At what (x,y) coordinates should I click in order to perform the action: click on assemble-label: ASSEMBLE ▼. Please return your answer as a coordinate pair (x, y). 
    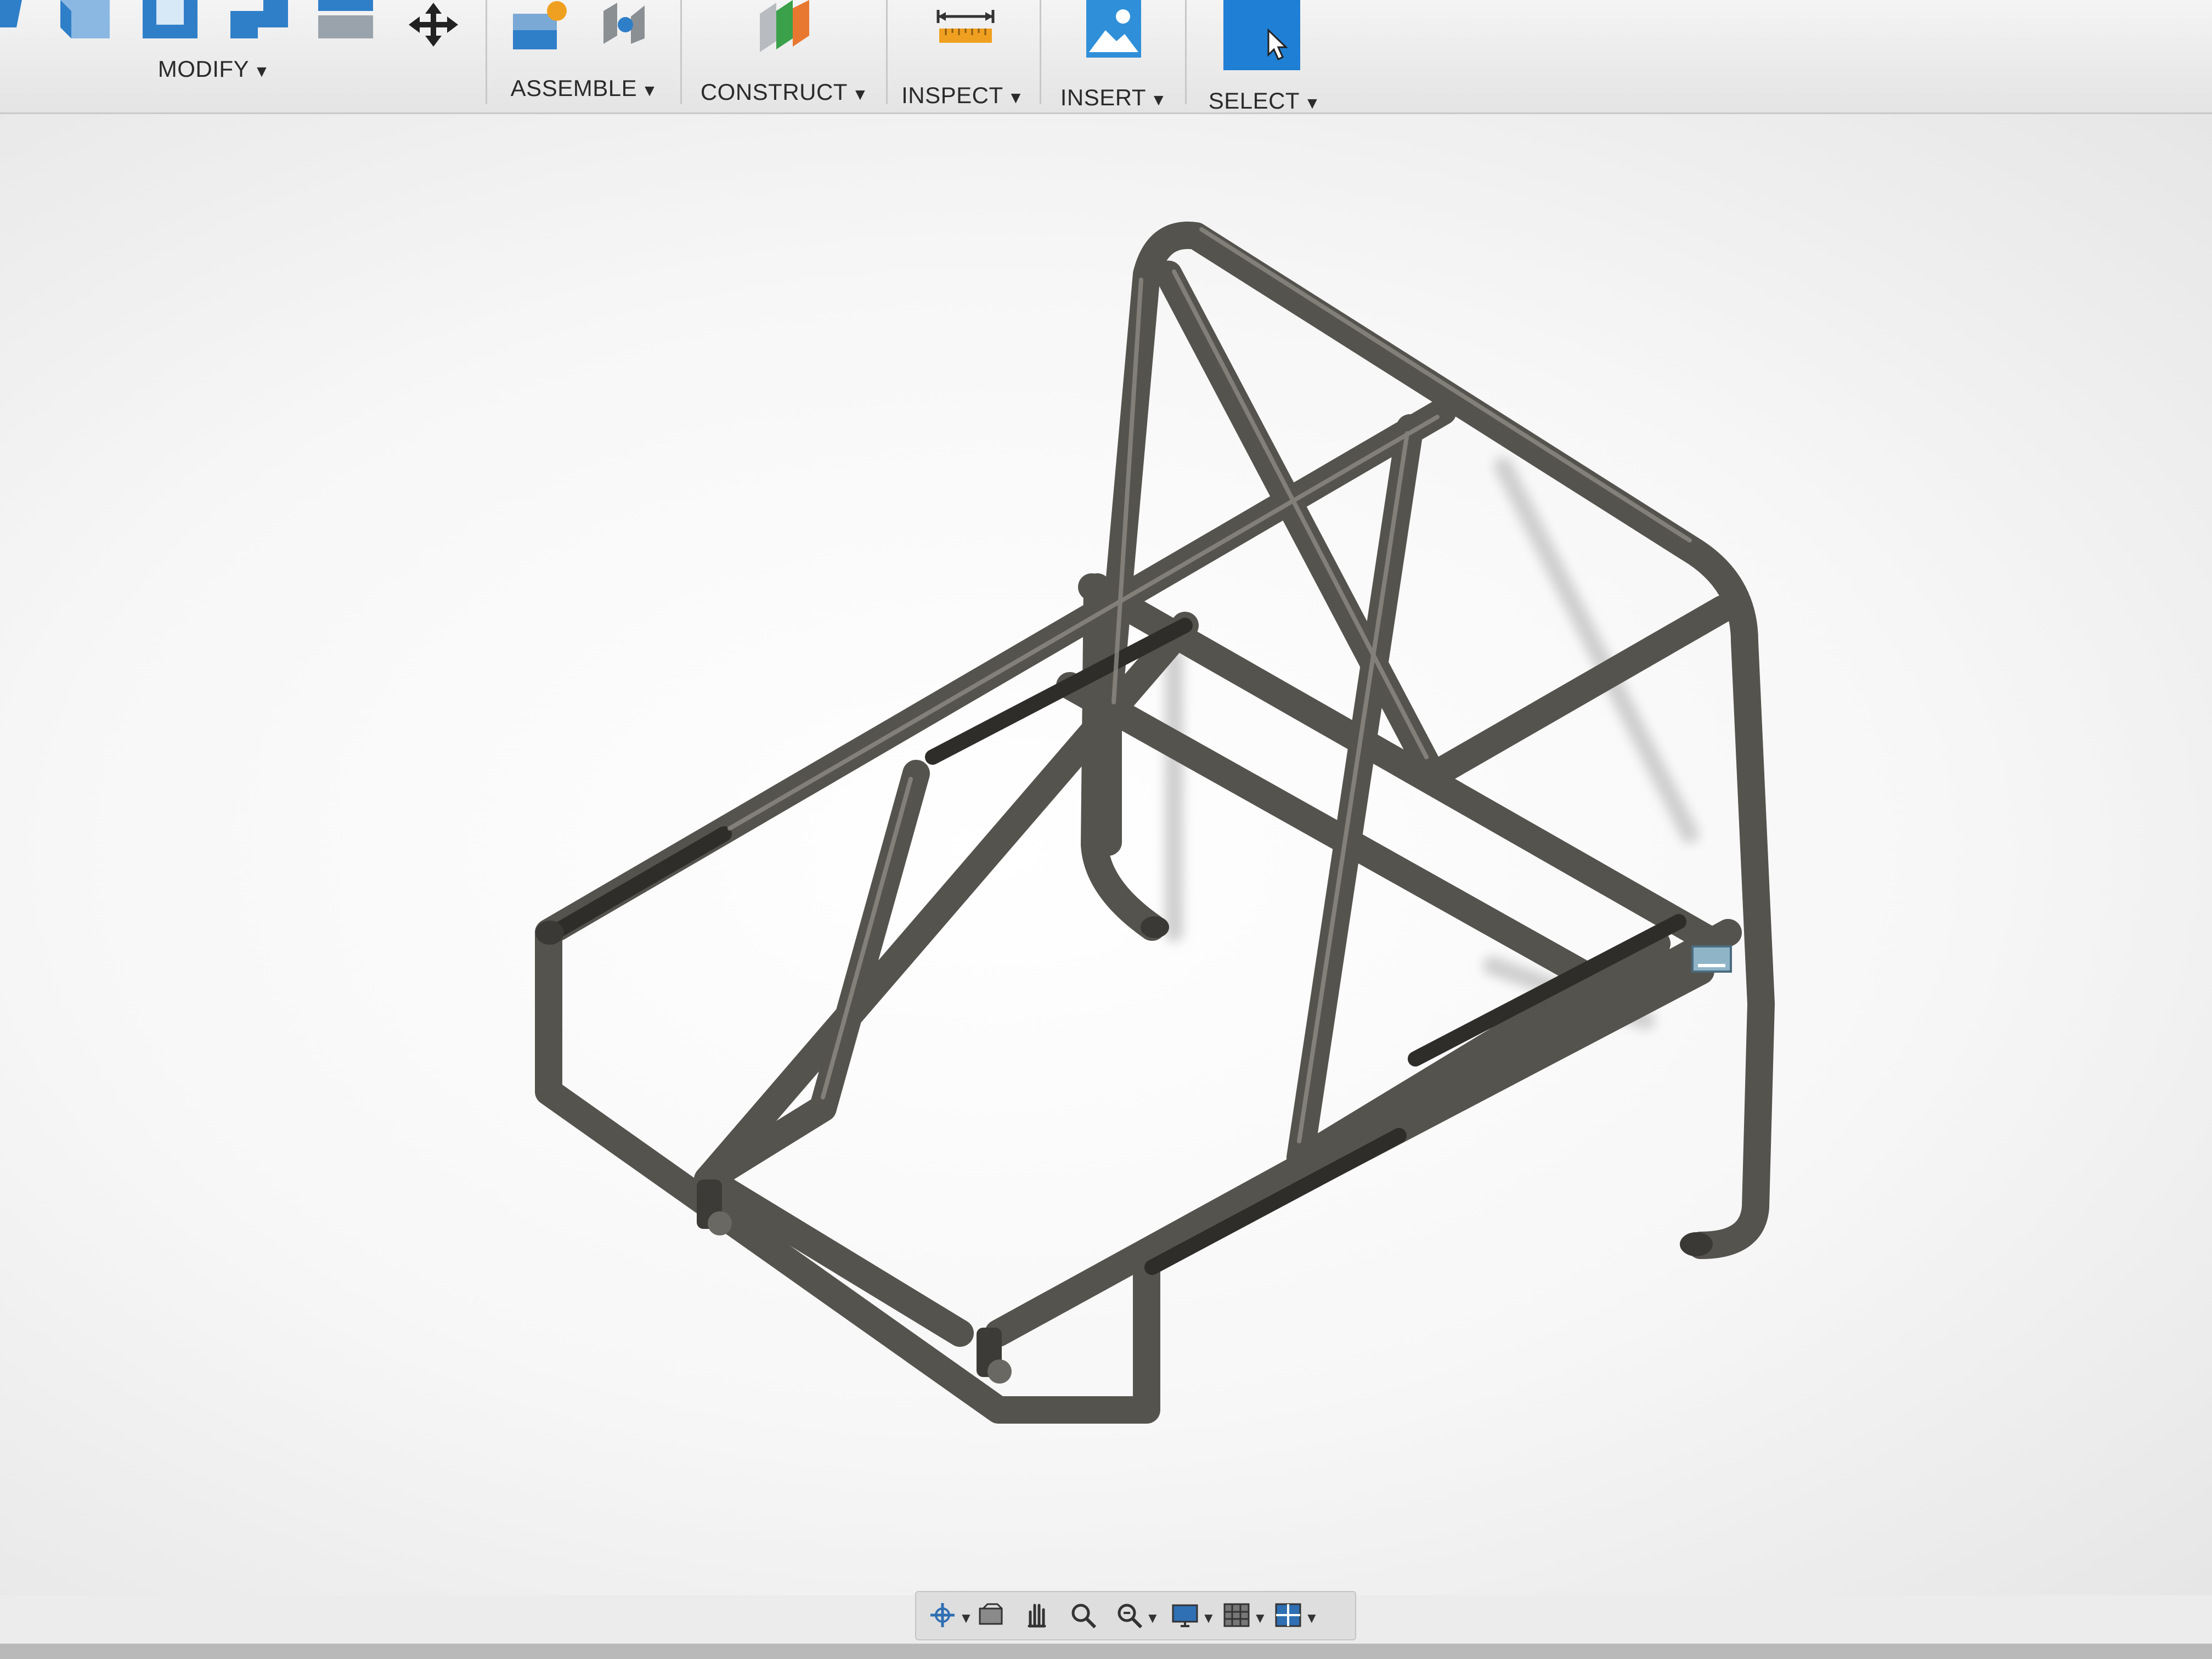
    Looking at the image, I should click on (584, 88).